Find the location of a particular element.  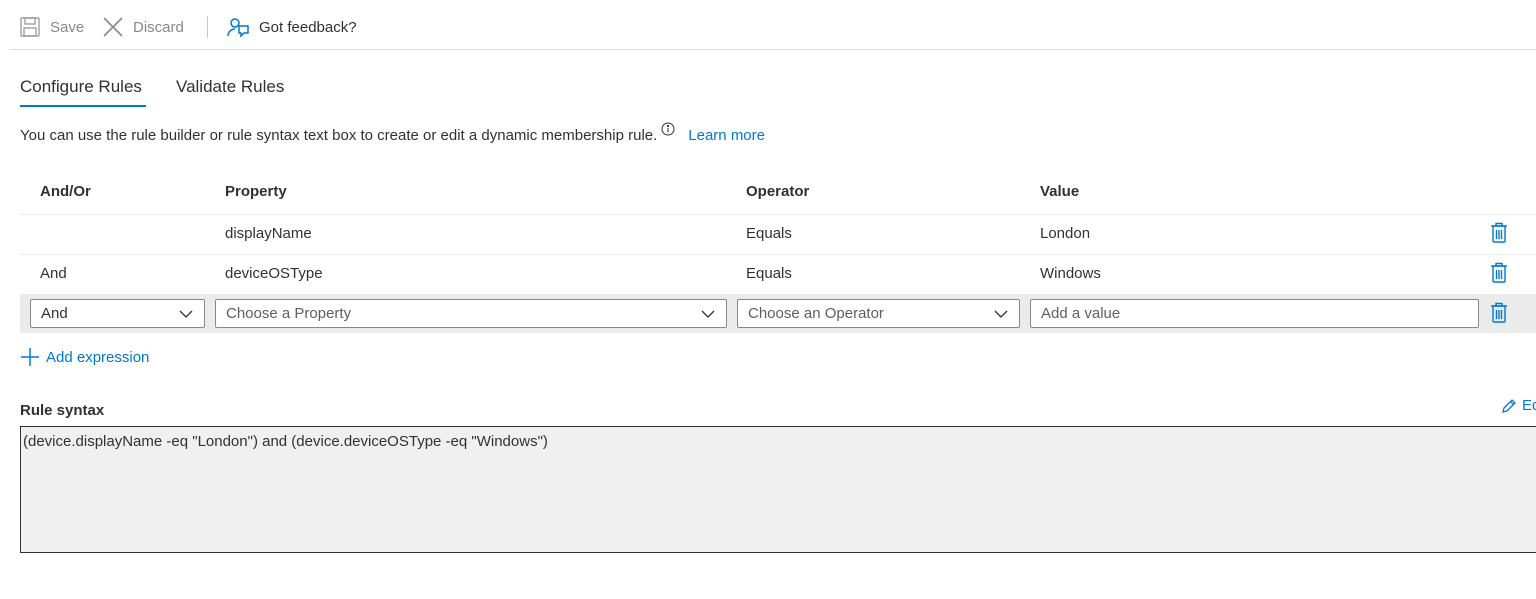

info-icon is located at coordinates (668, 131).